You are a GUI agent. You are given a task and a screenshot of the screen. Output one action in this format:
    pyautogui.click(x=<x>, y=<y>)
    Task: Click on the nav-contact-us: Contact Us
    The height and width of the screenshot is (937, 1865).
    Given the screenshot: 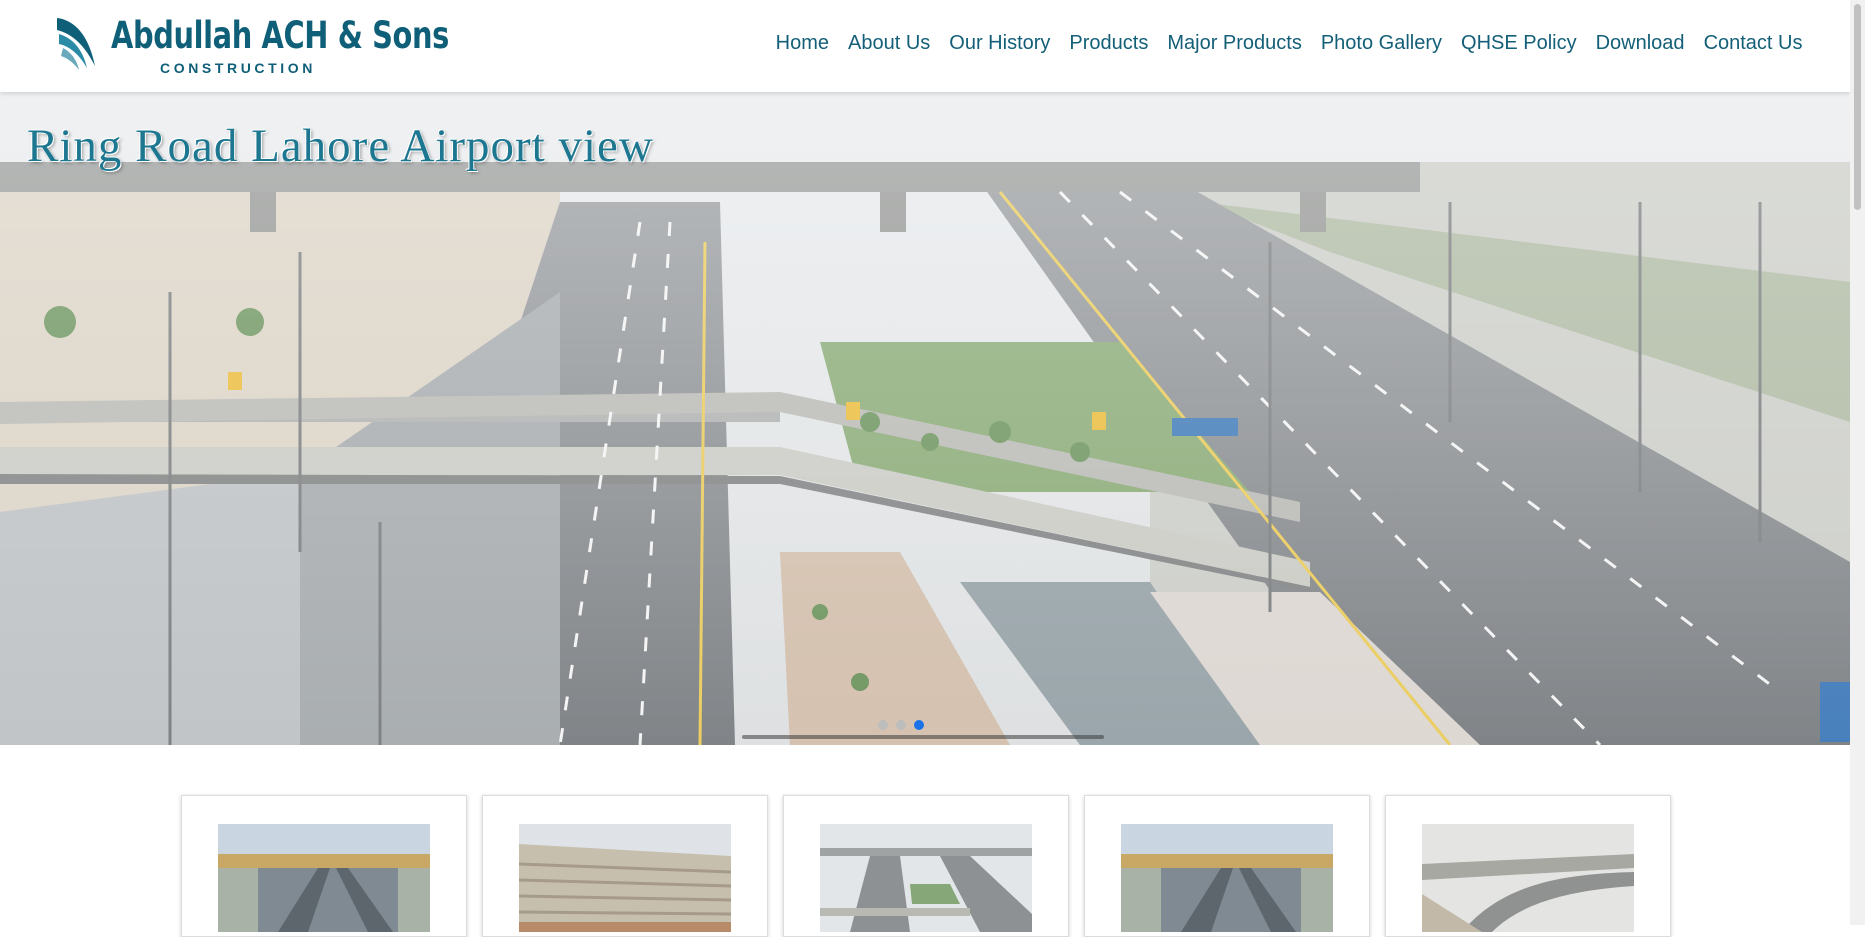 What is the action you would take?
    pyautogui.click(x=1753, y=43)
    